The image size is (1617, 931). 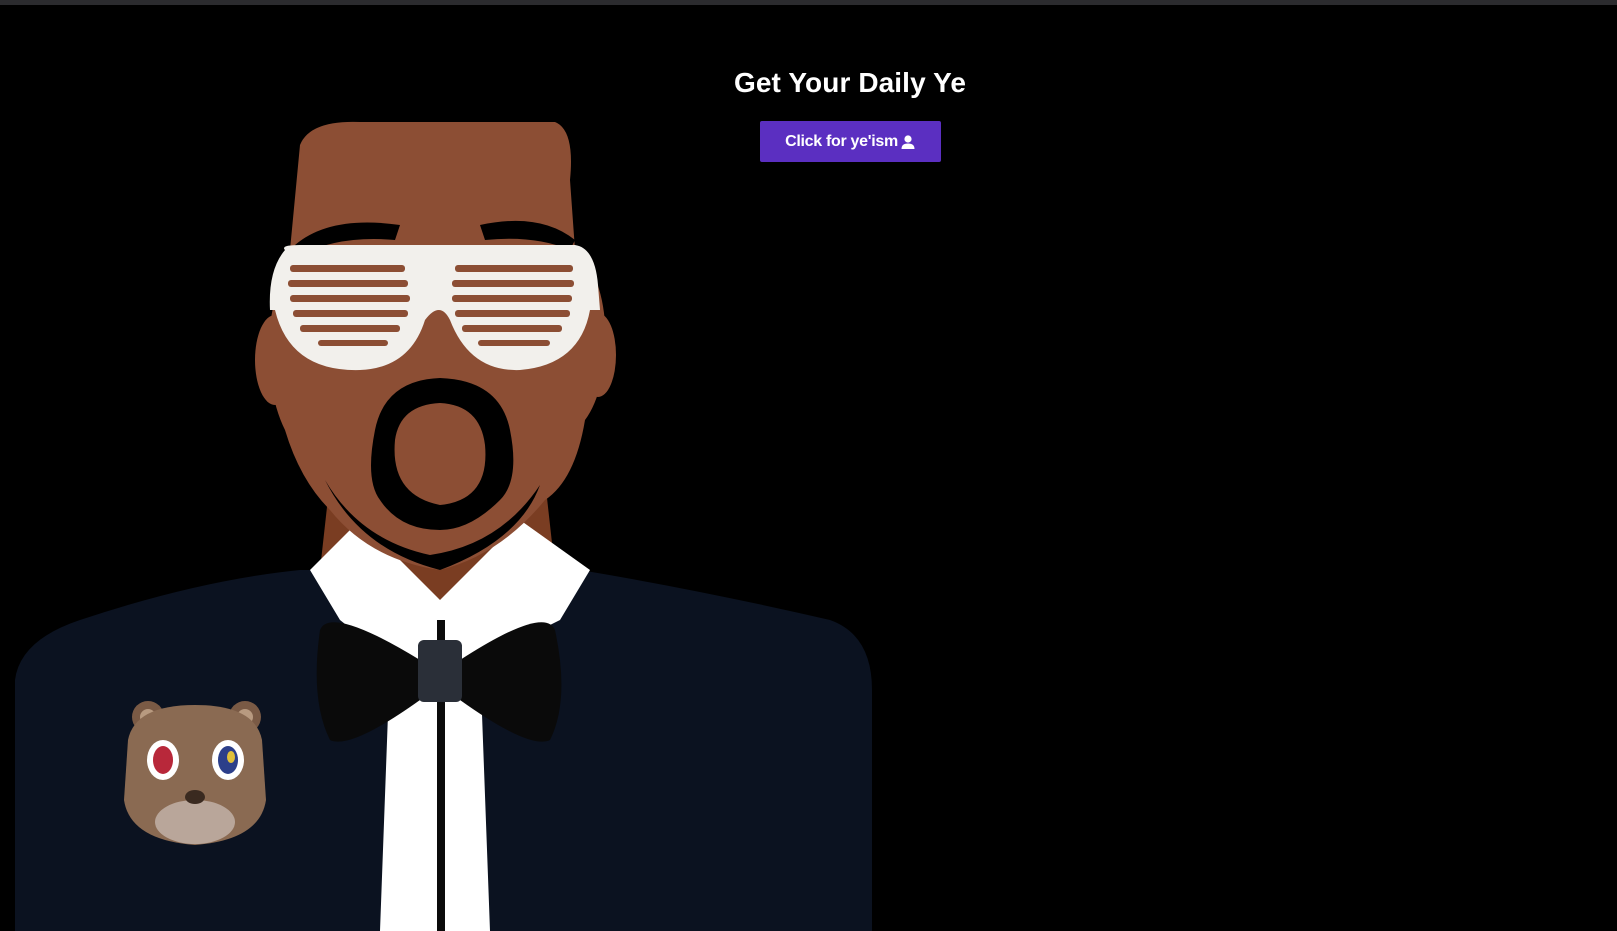 I want to click on click-for-yeism-button: Click for ye'ism, so click(x=850, y=141).